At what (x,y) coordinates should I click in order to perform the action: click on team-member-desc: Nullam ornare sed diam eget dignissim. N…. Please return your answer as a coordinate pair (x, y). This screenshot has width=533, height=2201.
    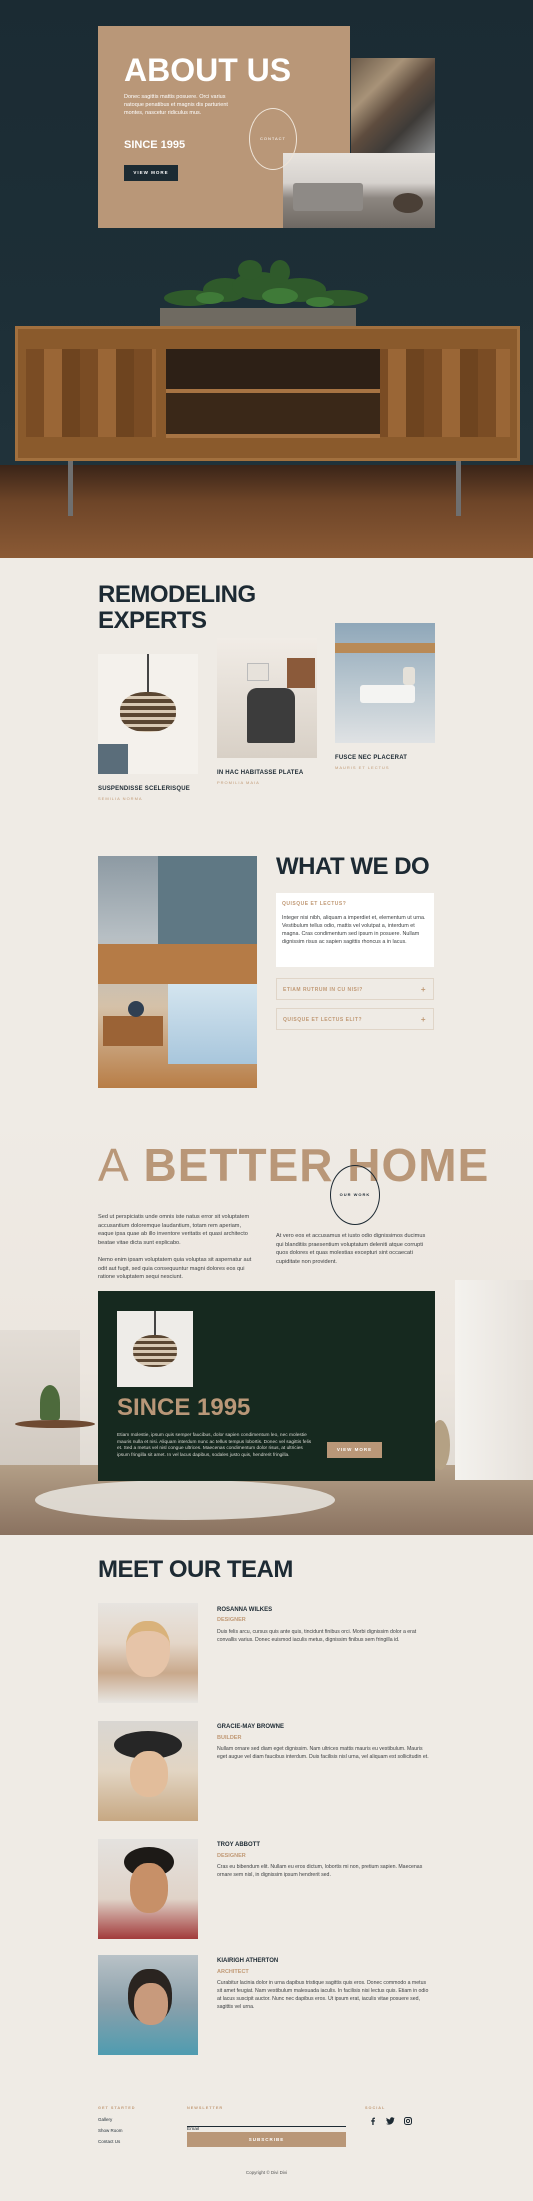
    Looking at the image, I should click on (323, 1753).